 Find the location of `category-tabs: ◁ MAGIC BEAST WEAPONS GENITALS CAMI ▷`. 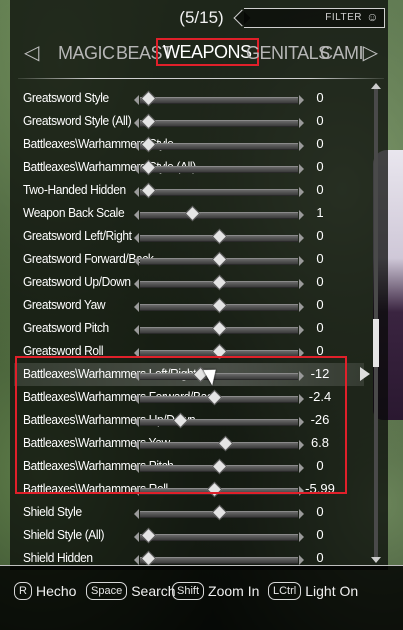

category-tabs: ◁ MAGIC BEAST WEAPONS GENITALS CAMI ▷ is located at coordinates (201, 52).